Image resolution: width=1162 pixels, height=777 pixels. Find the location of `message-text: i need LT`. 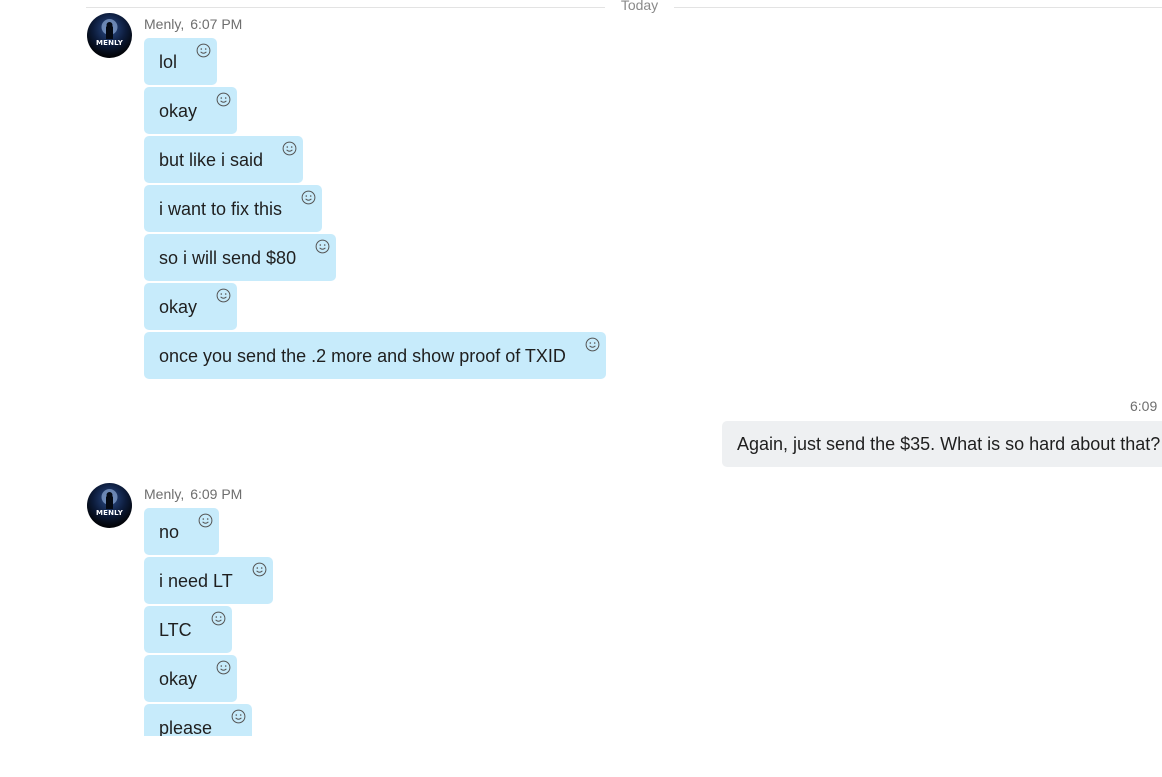

message-text: i need LT is located at coordinates (196, 581).